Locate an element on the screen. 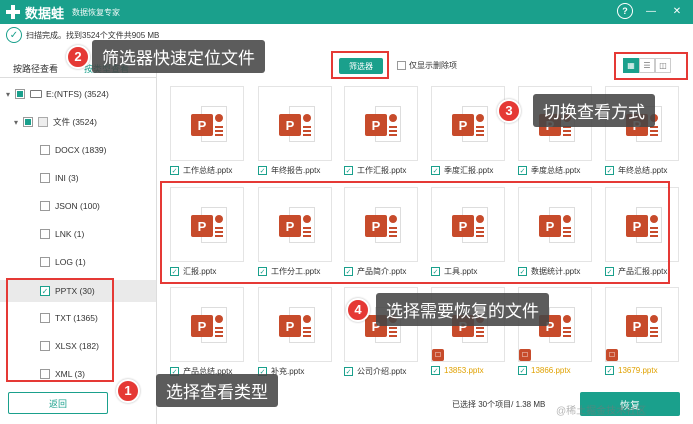  file-name-row: ✓ 年终总结.pptx is located at coordinates (636, 170).